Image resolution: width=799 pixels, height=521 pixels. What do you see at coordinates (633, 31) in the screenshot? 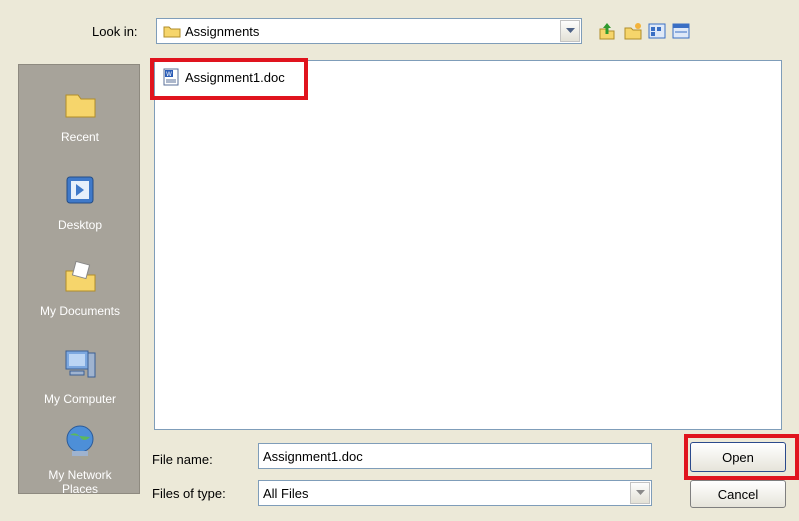
I see `new-folder-icon` at bounding box center [633, 31].